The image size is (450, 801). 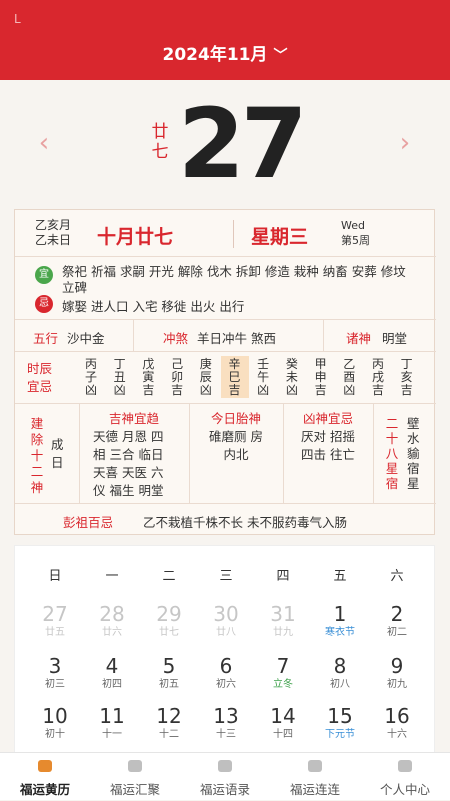 I want to click on day-lunar-label: 寒衣节, so click(x=340, y=632).